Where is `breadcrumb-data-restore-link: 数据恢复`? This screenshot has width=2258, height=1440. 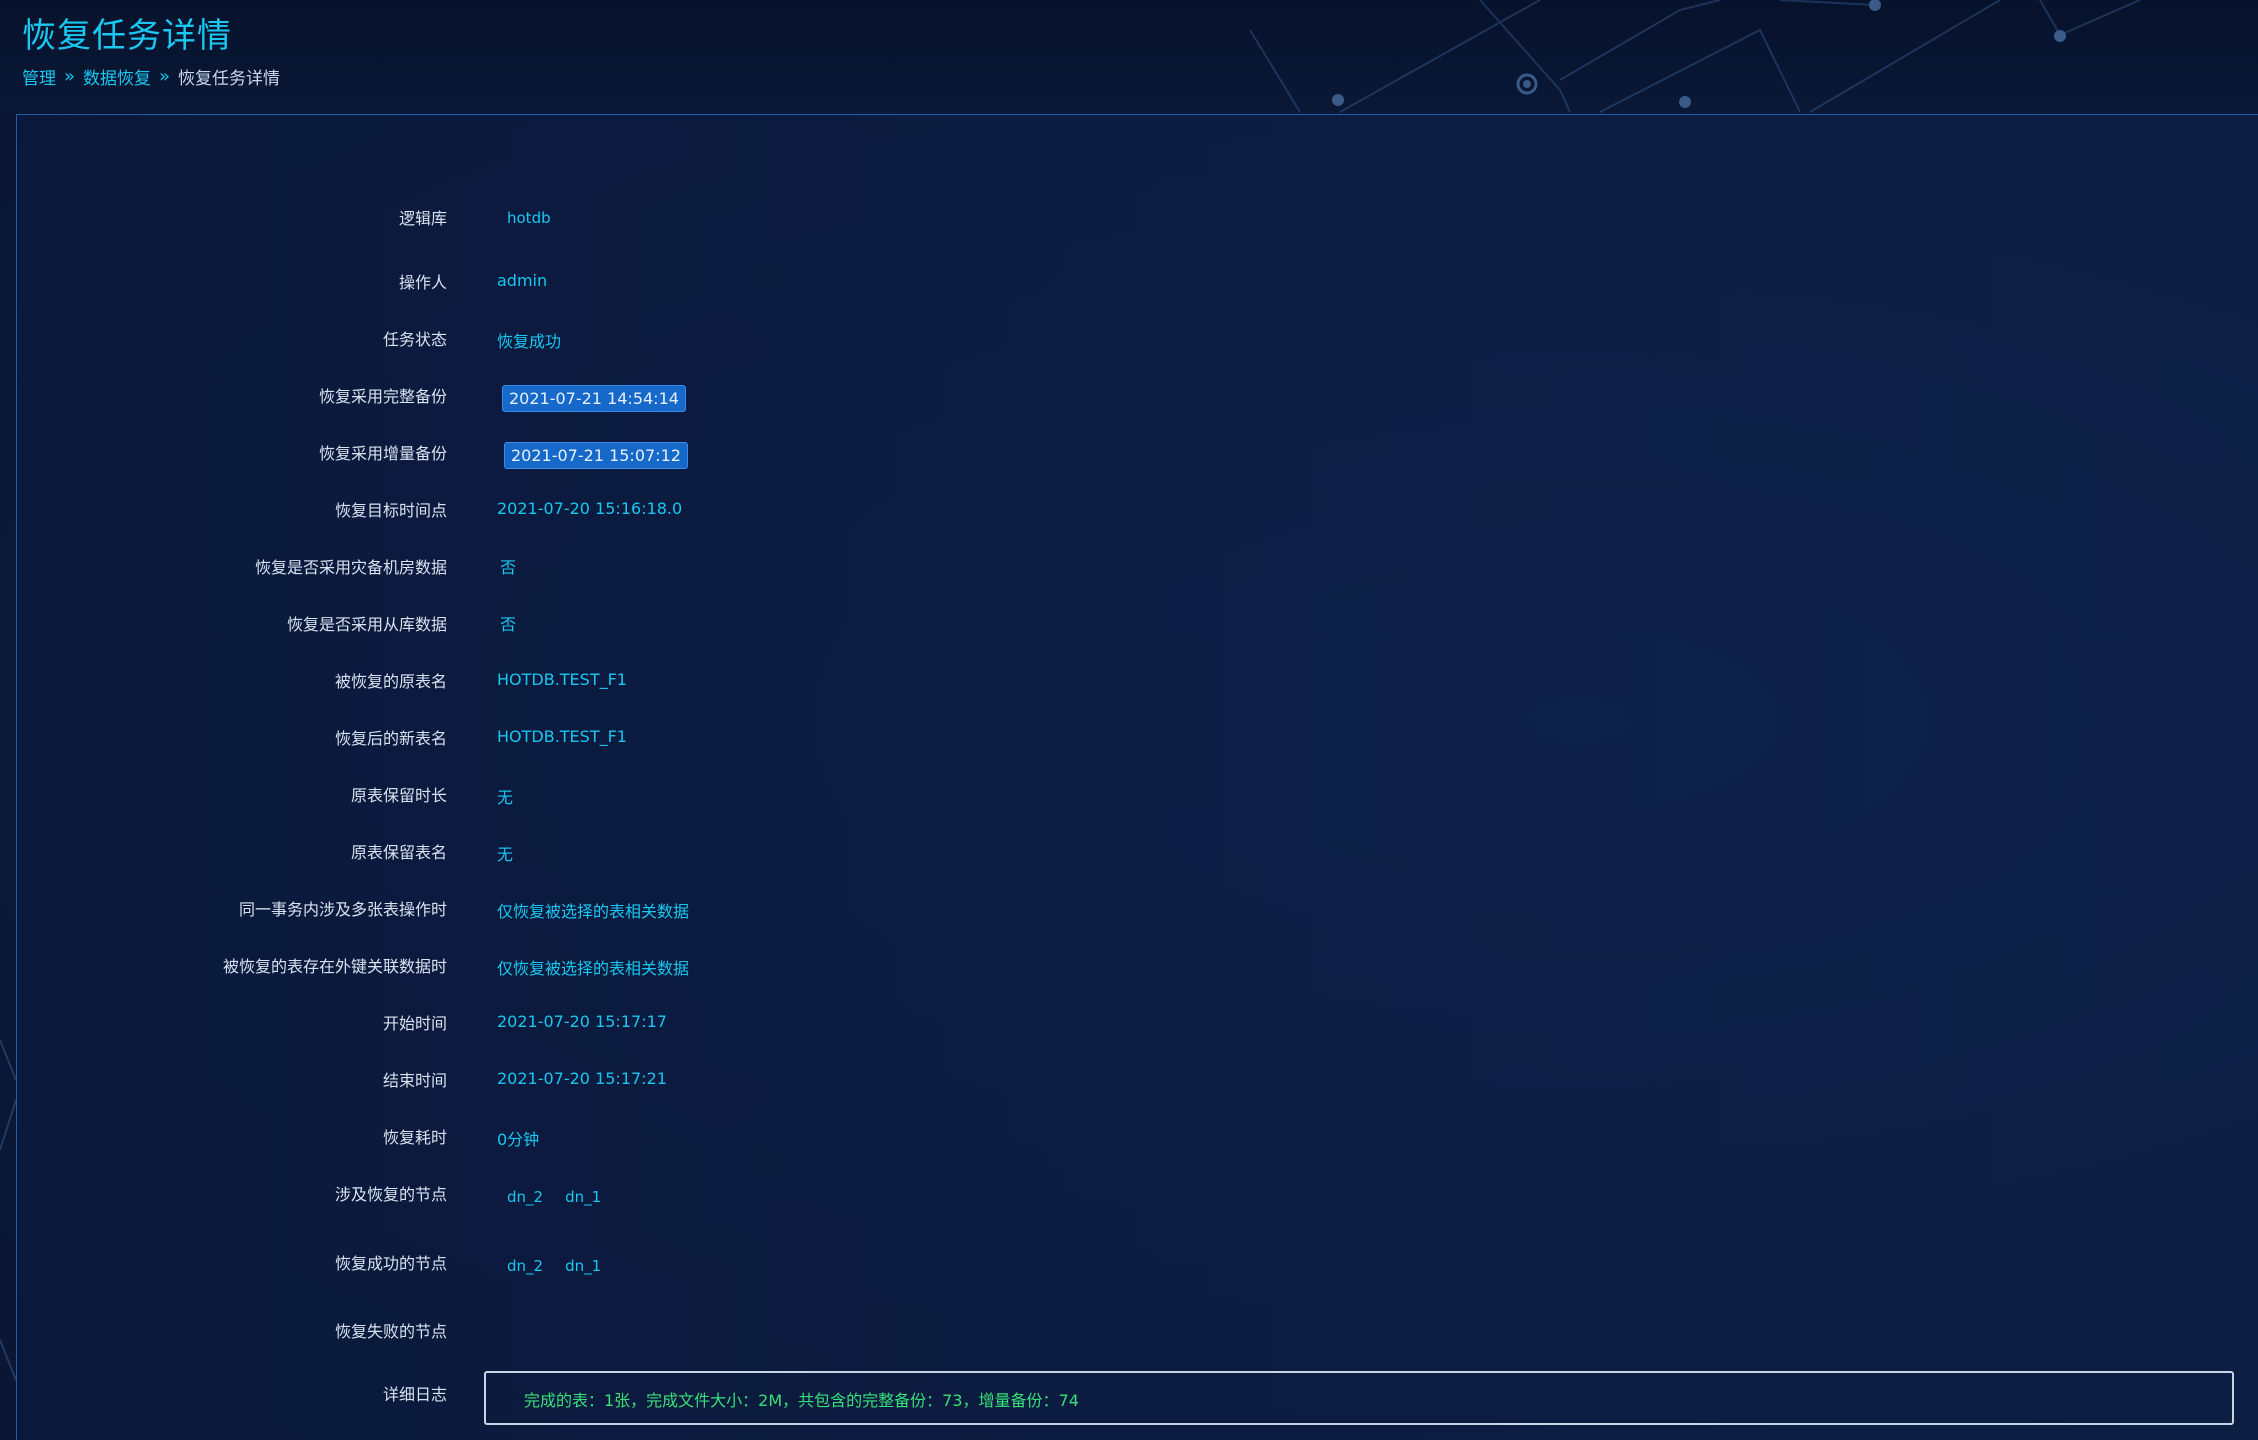 breadcrumb-data-restore-link: 数据恢复 is located at coordinates (117, 76).